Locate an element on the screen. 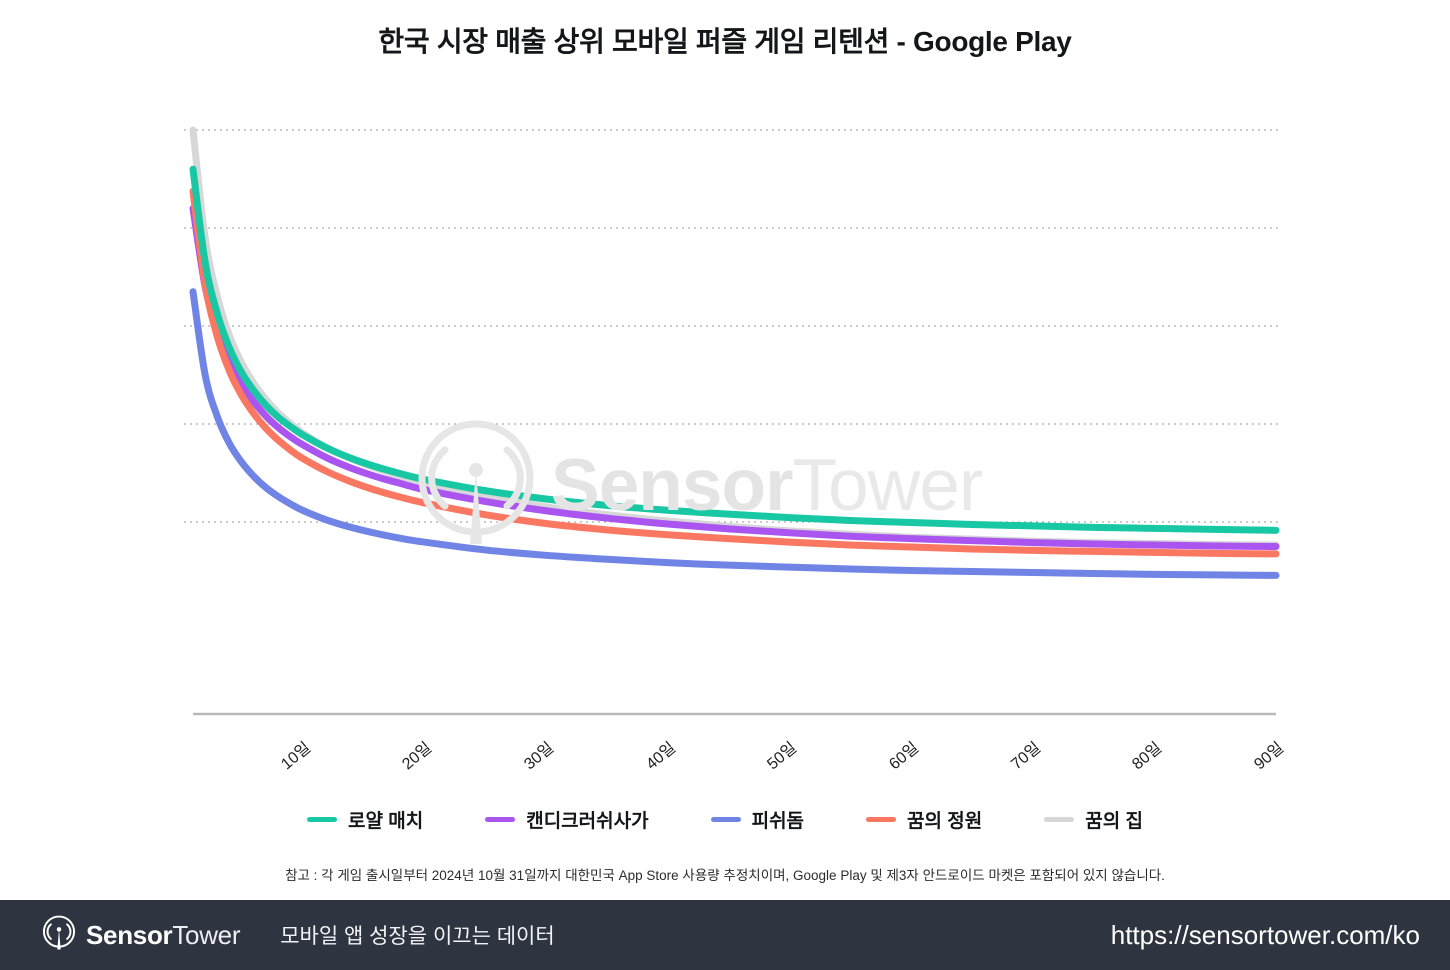  legend-item-label: 로얄 매치 is located at coordinates (386, 821).